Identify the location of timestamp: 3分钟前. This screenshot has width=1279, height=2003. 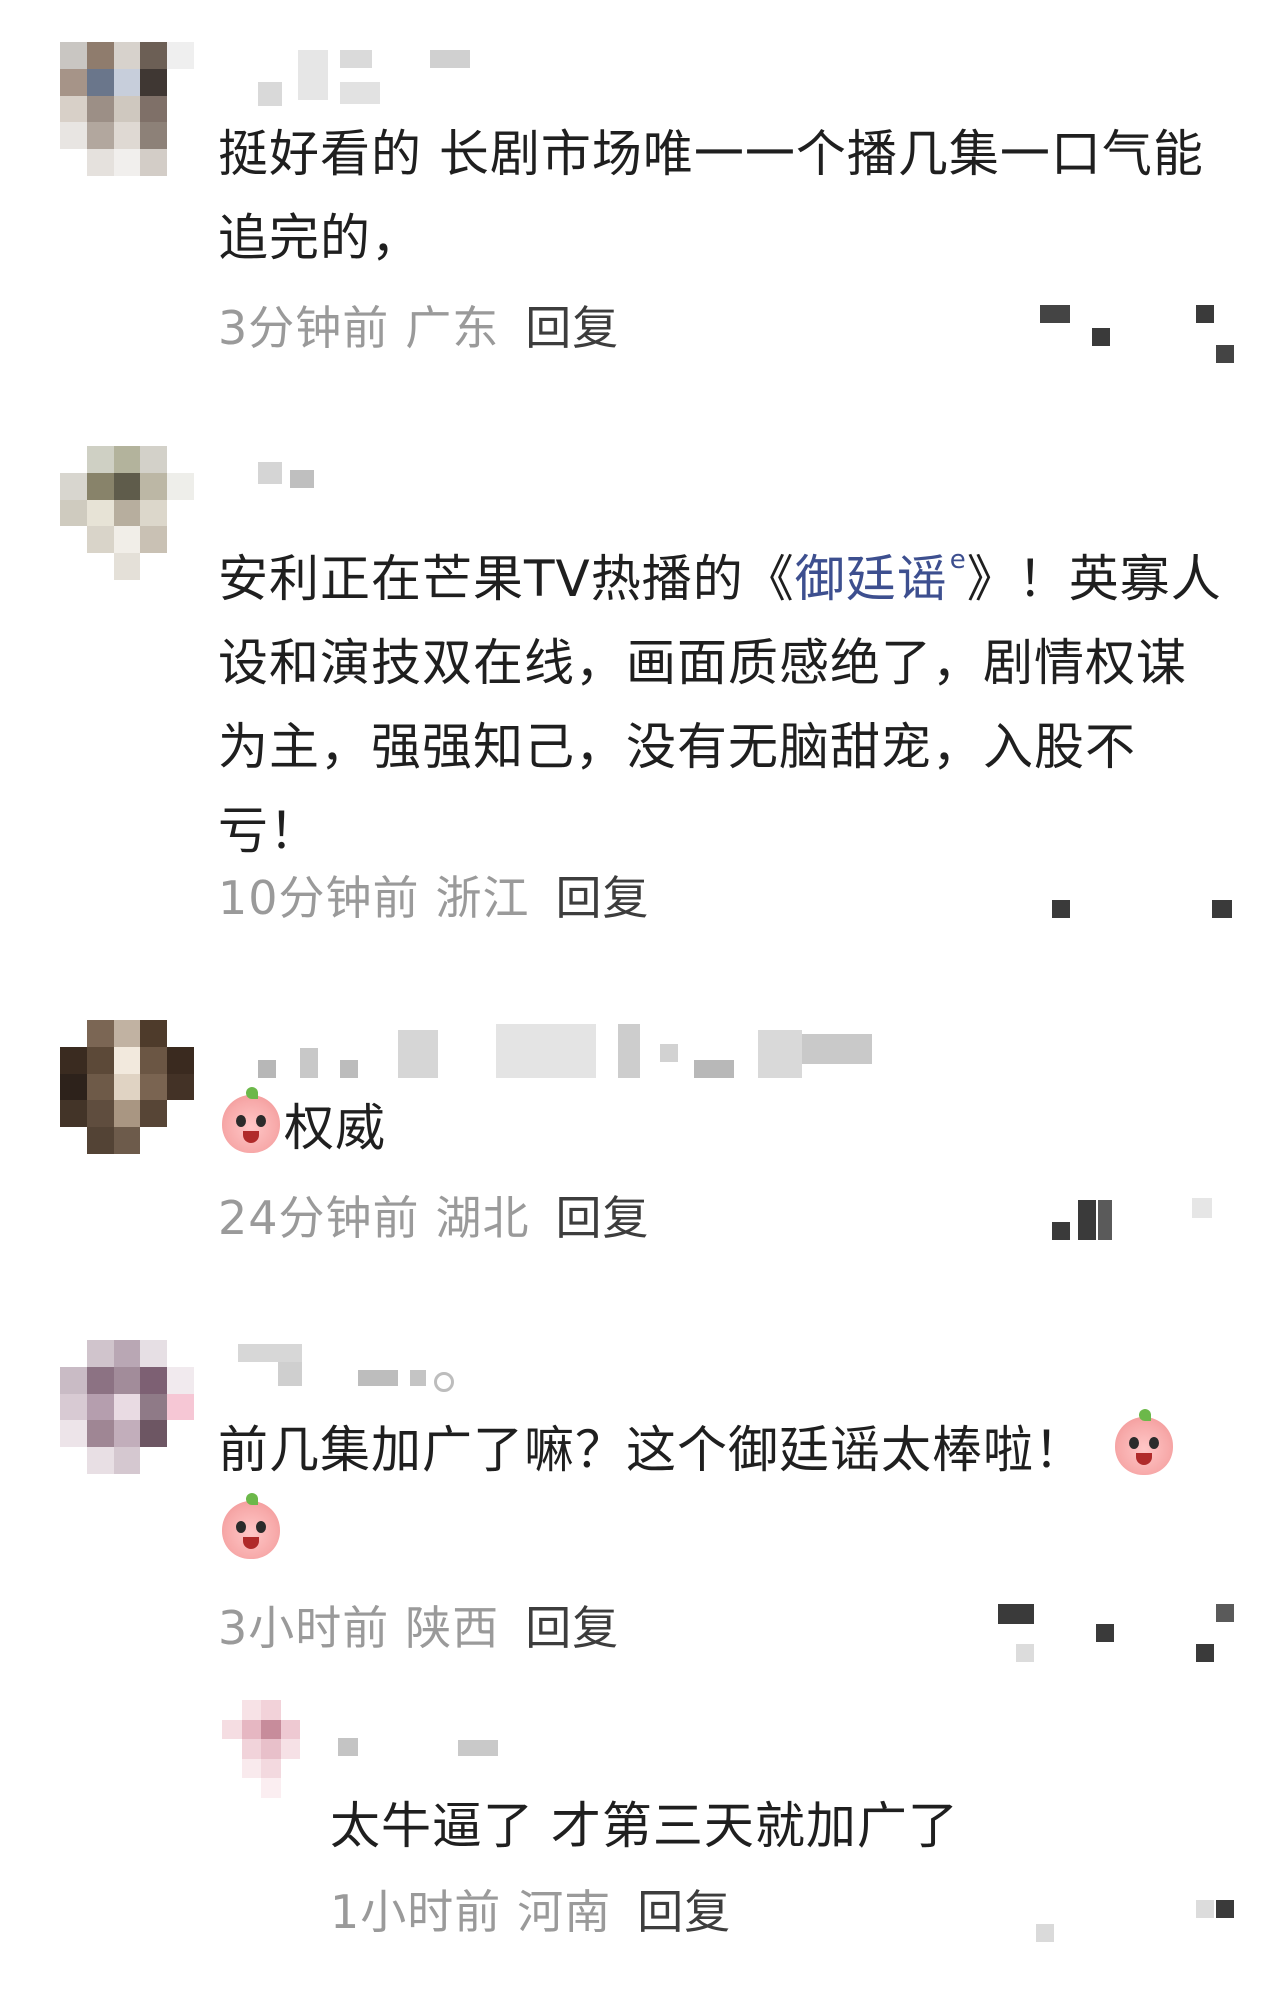
(304, 328).